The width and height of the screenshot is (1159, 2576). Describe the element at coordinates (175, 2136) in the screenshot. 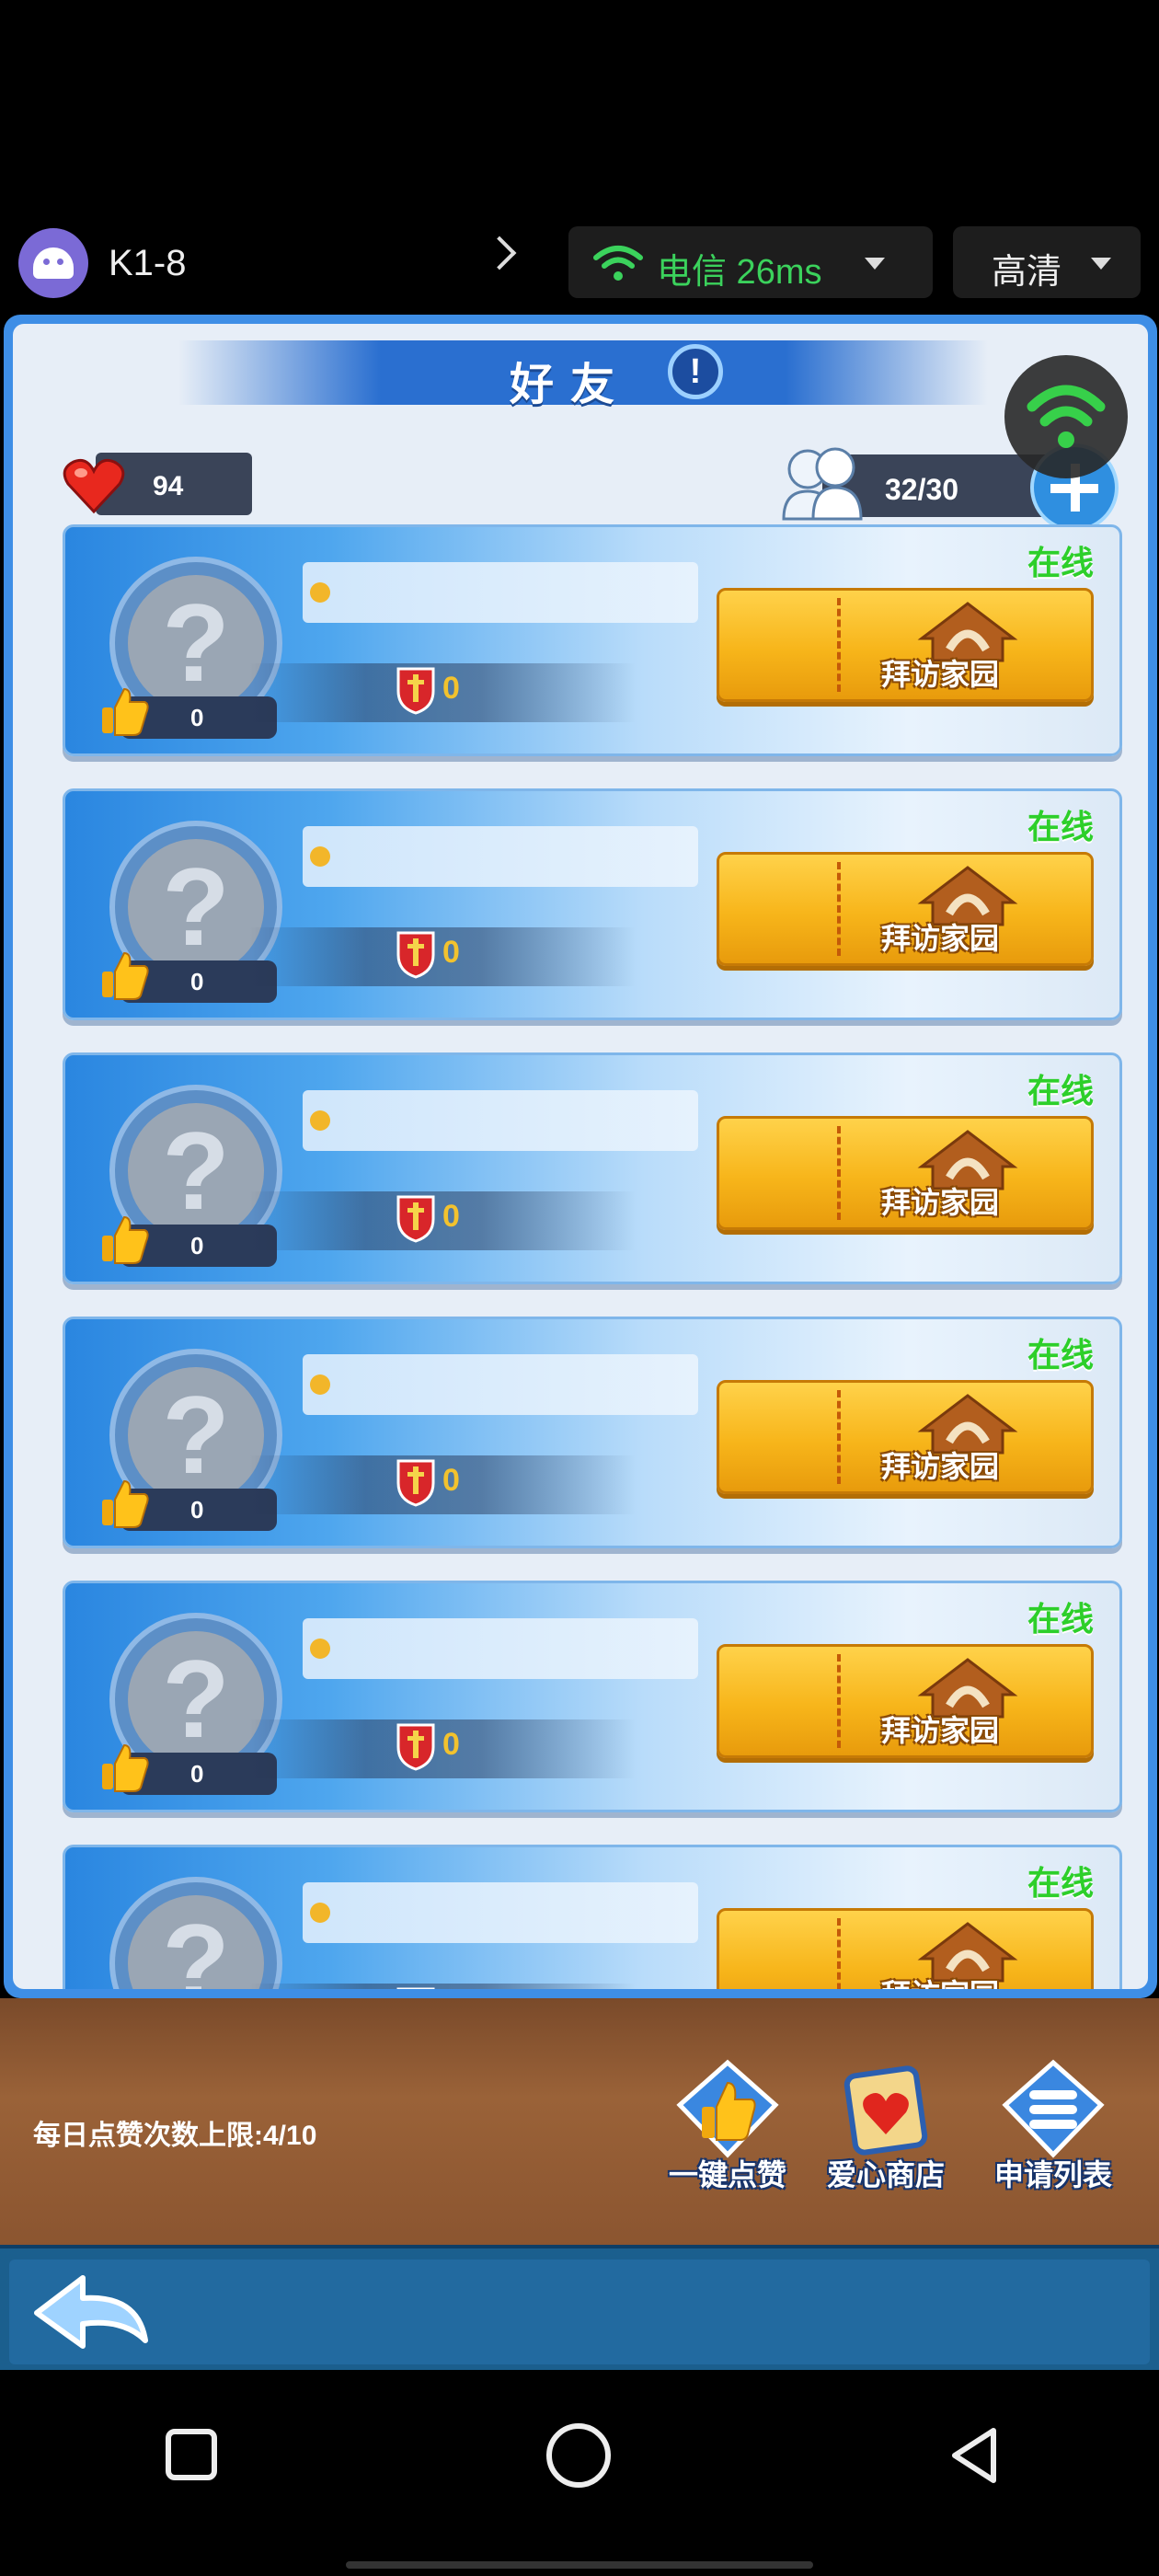

I see `daily-like-limit: 每日点赞次数上限:4/10` at that location.